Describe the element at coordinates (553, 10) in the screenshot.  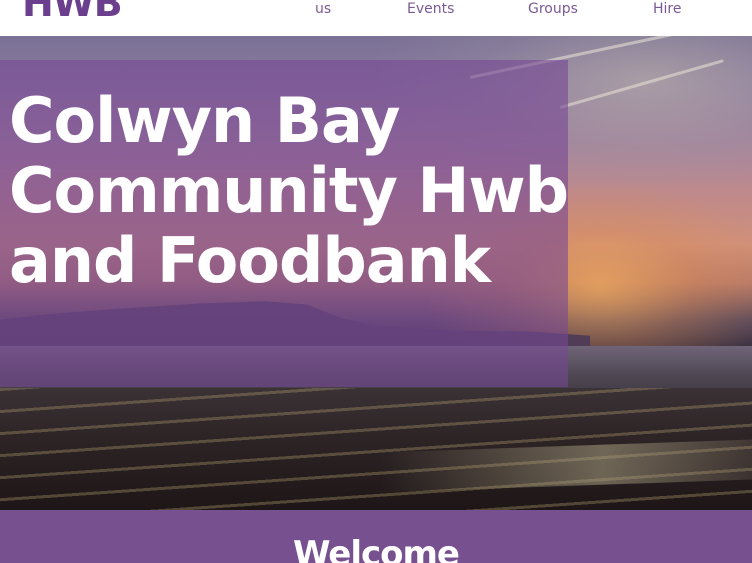
I see `nav-item-groups: Groups` at that location.